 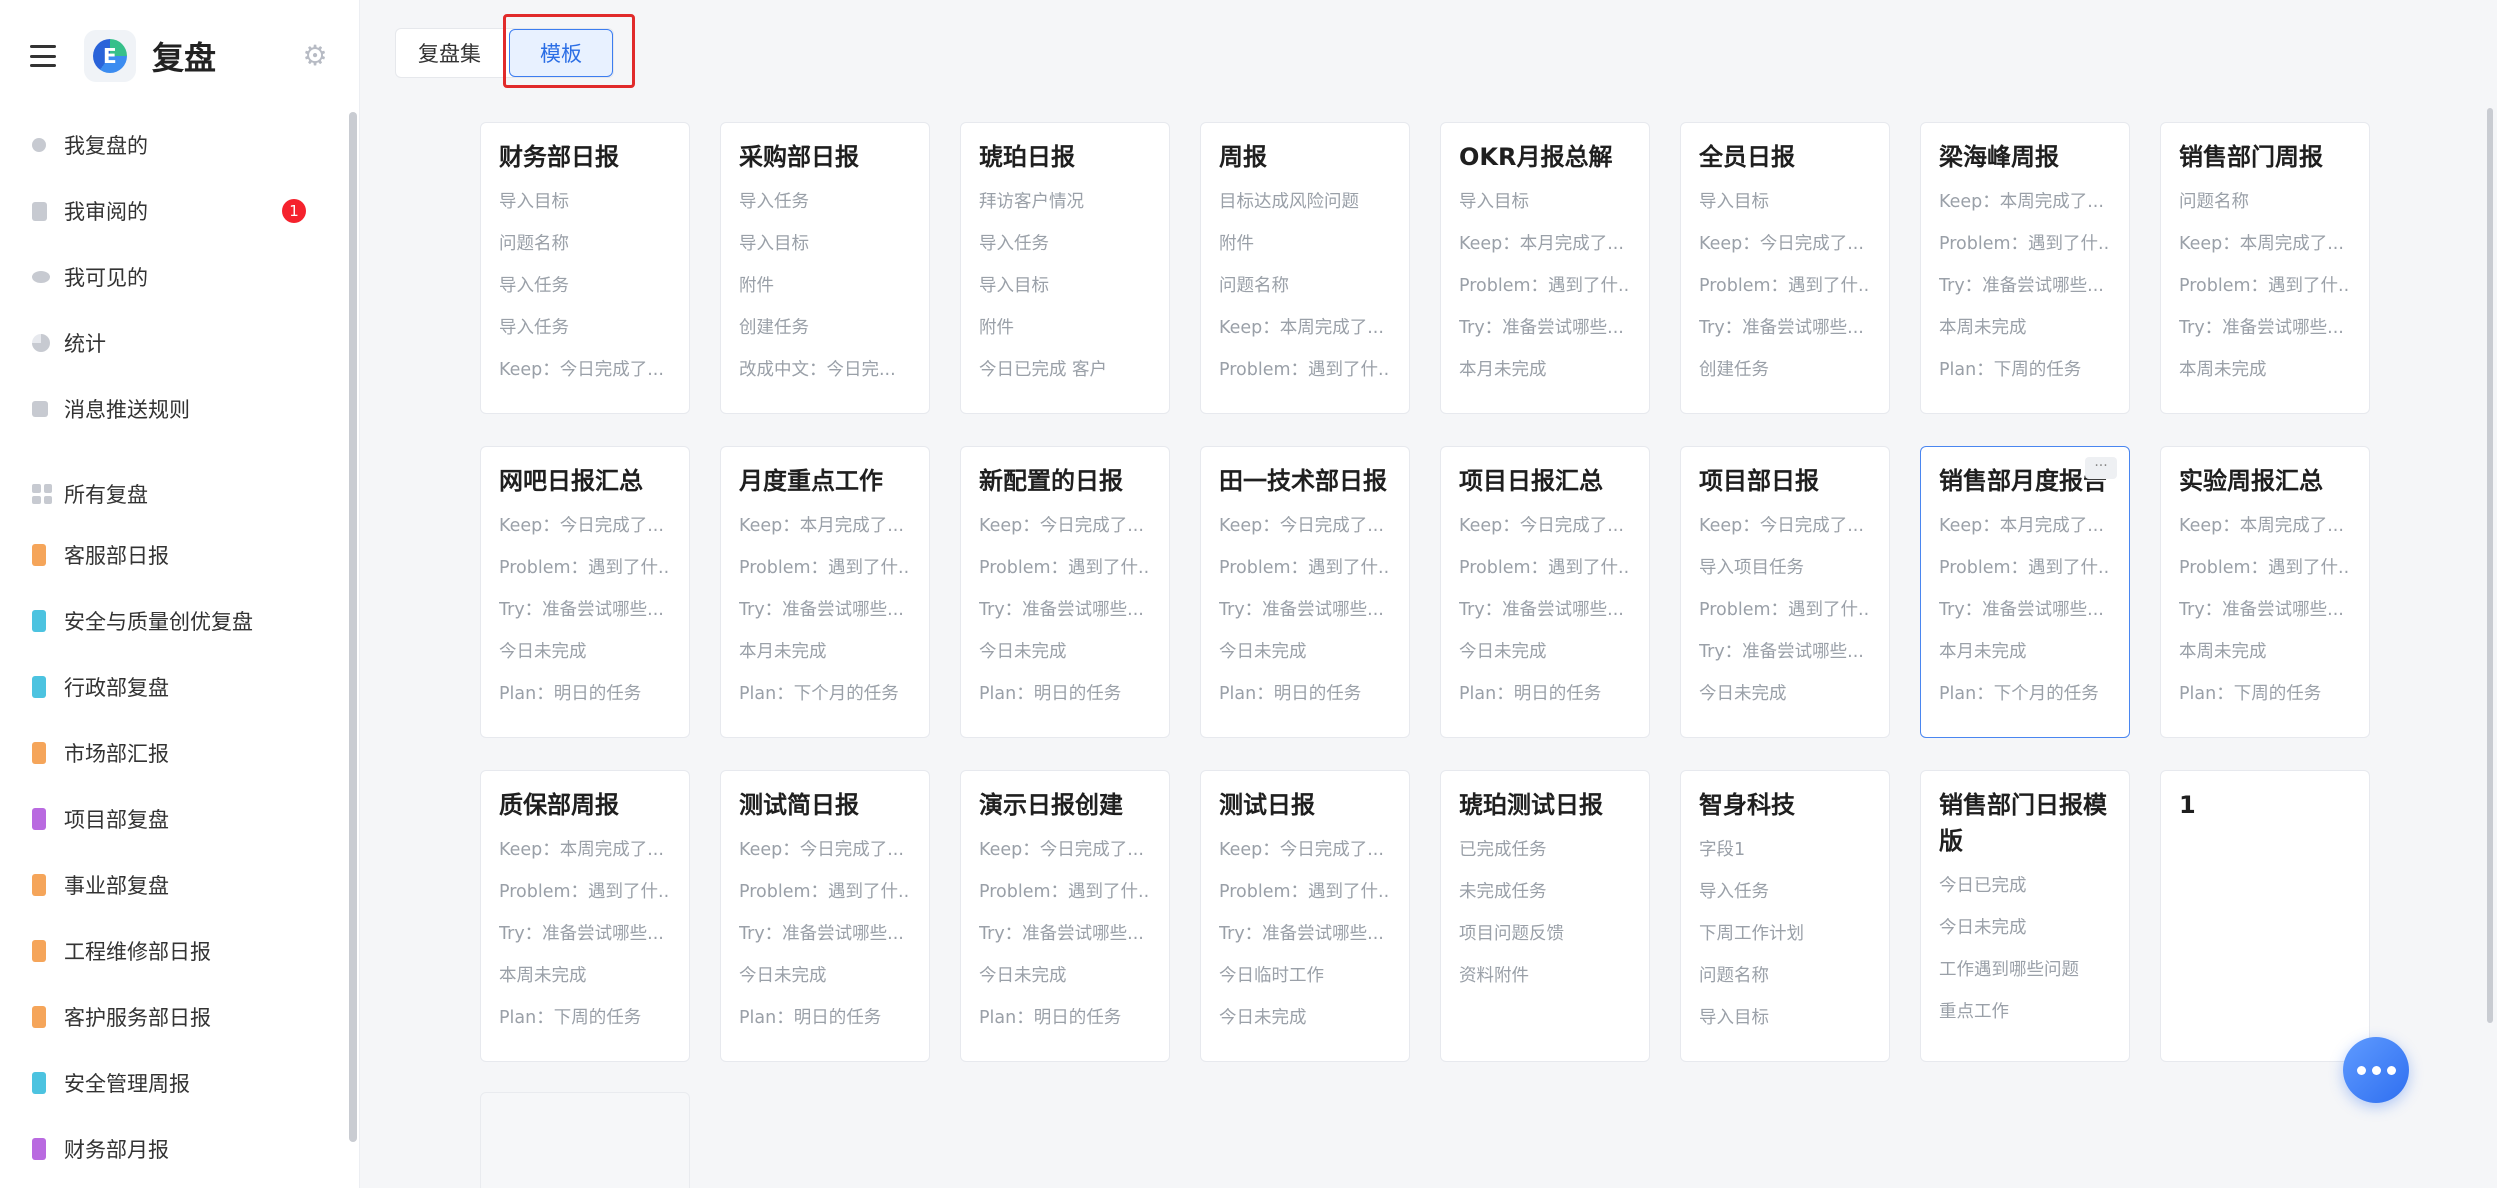 I want to click on tab-collection: 复盘集, so click(x=449, y=53).